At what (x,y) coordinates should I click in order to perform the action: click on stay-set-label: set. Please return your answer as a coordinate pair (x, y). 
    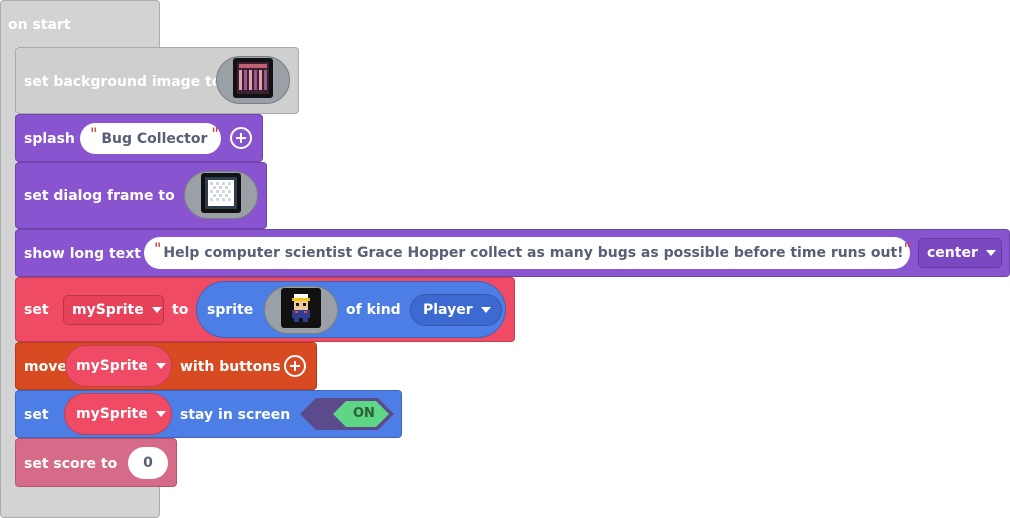
    Looking at the image, I should click on (36, 415).